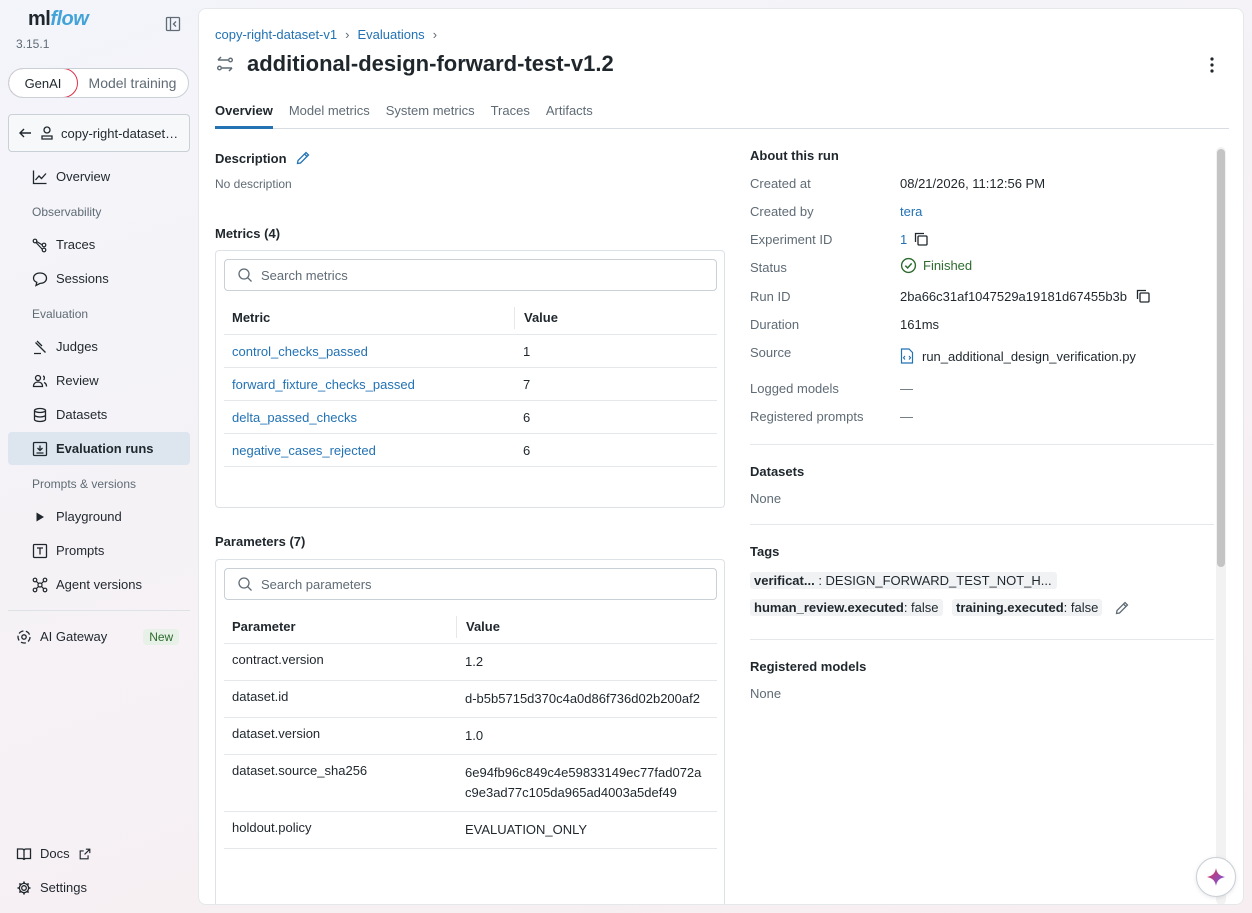 The image size is (1252, 913). I want to click on tab-artifacts: Artifacts, so click(569, 115).